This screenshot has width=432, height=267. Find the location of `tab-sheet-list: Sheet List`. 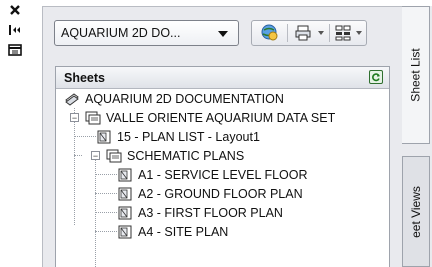

tab-sheet-list: Sheet List is located at coordinates (416, 75).